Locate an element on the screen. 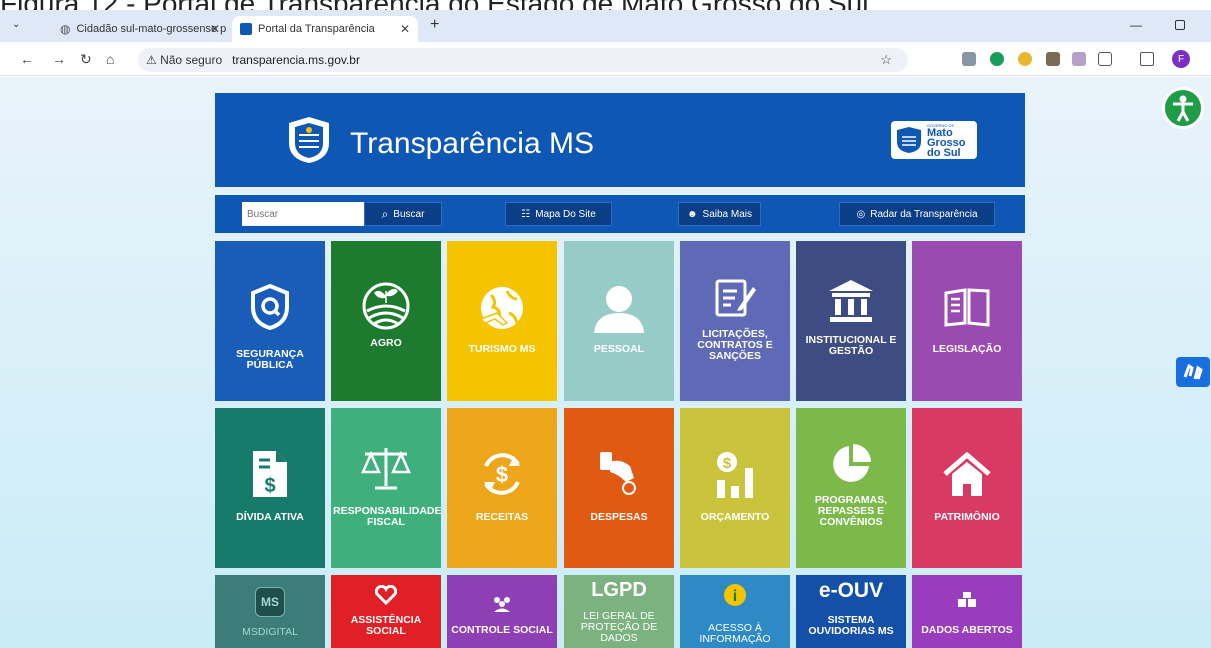 Image resolution: width=1211 pixels, height=648 pixels. tile-despesas: DESPESAS is located at coordinates (619, 488).